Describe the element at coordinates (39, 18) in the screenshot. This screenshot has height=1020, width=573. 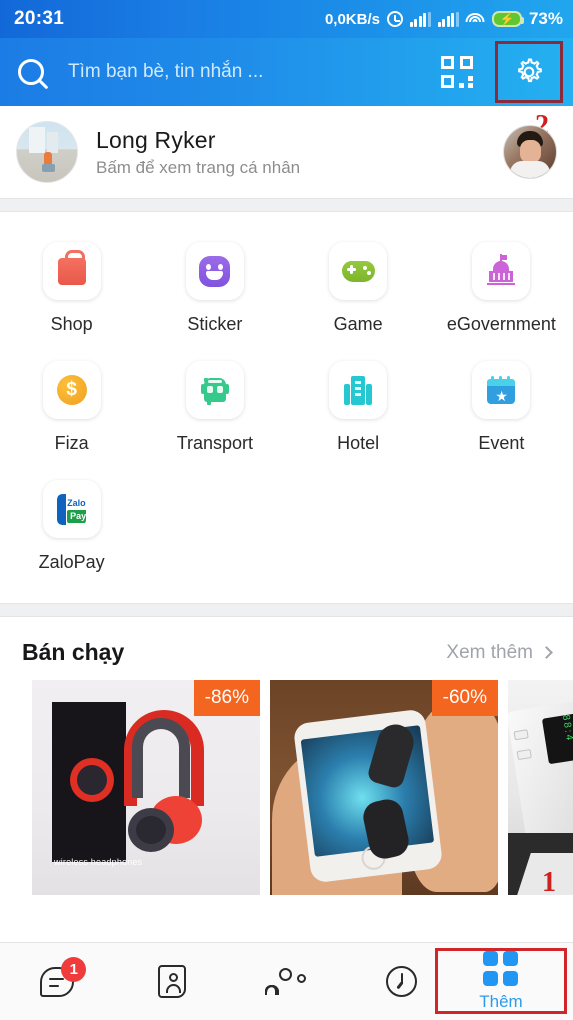
I see `status-bar-time: 20:31` at that location.